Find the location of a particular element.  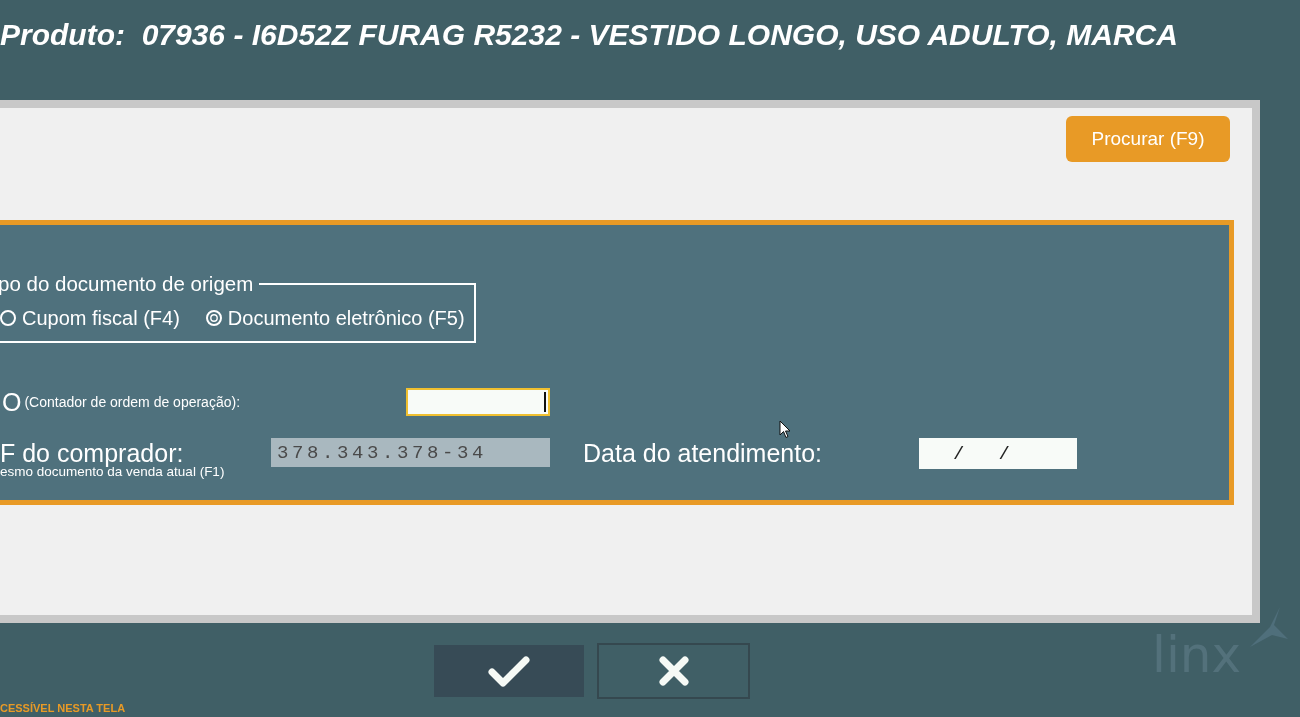

group-legend: po do documento de origem is located at coordinates (130, 284).